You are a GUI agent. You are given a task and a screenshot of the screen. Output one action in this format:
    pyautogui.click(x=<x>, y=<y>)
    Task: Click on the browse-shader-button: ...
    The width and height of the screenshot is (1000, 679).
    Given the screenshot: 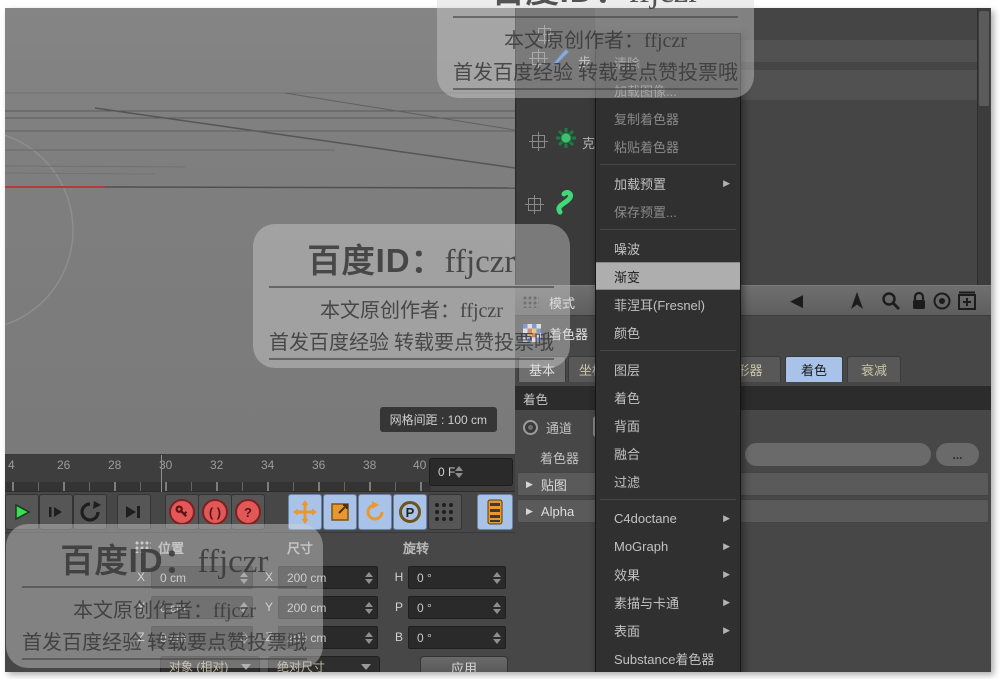 What is the action you would take?
    pyautogui.click(x=957, y=454)
    